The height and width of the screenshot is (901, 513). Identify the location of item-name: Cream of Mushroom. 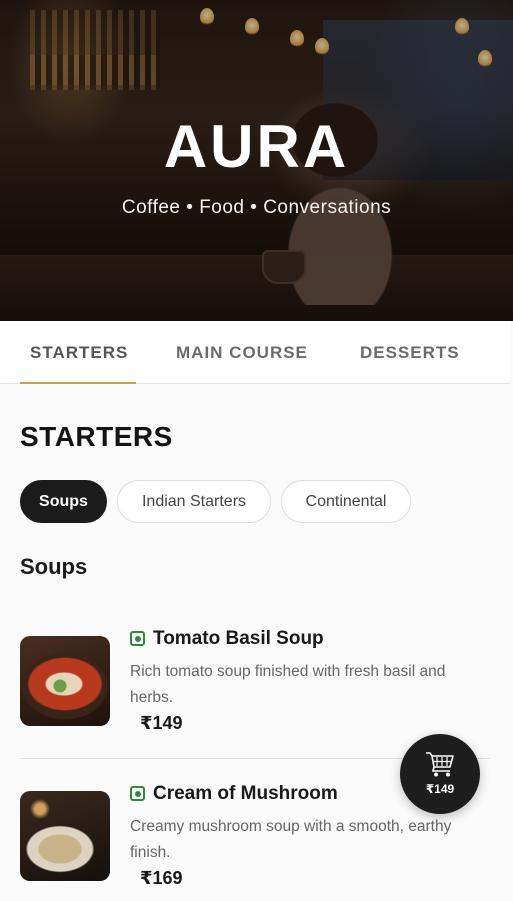
(245, 793).